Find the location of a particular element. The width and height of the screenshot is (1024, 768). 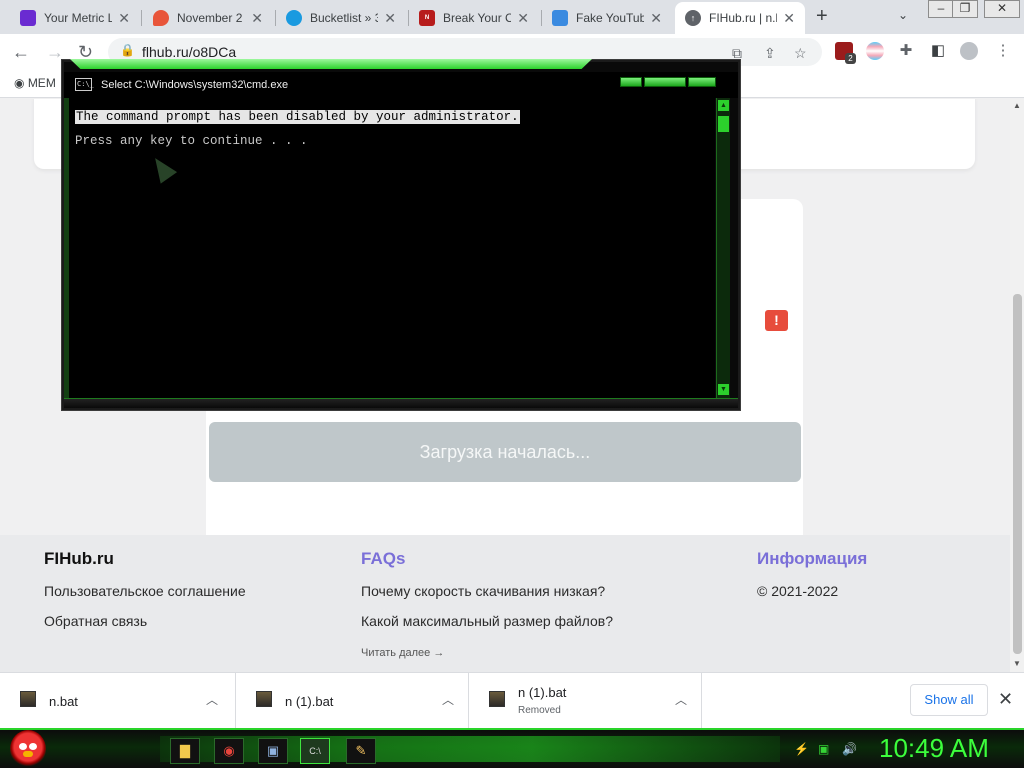

close-shelf-icon: ✕ is located at coordinates (1005, 699).